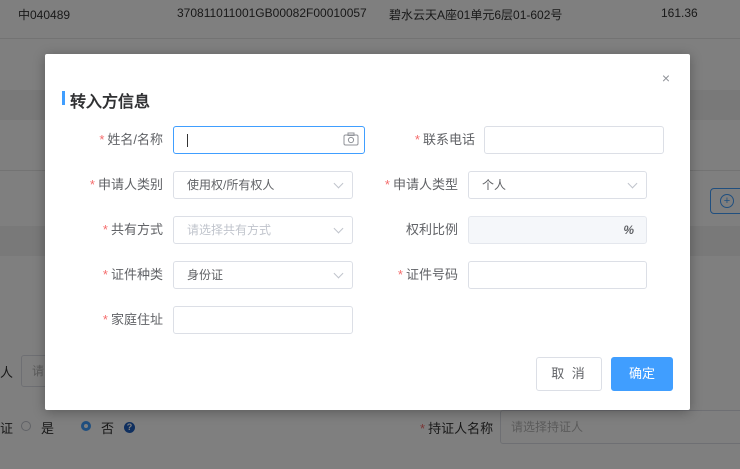 Image resolution: width=740 pixels, height=469 pixels. I want to click on title-accent-bar, so click(63, 98).